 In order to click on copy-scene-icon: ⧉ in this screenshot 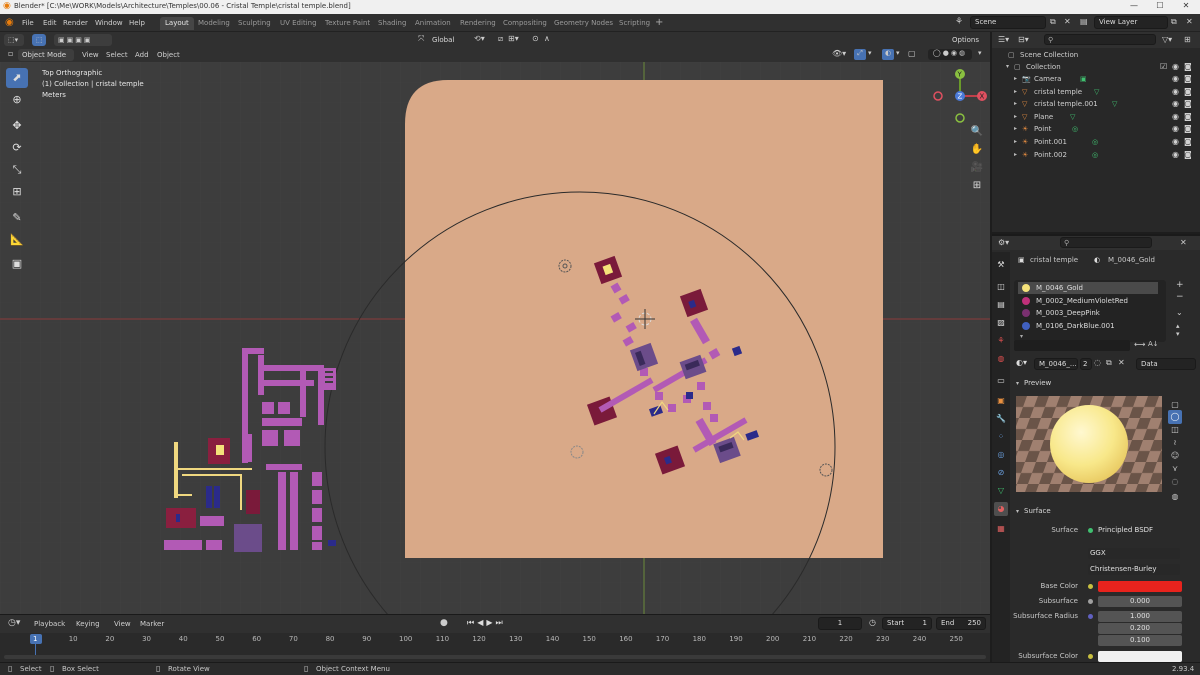, I will do `click(1053, 22)`.